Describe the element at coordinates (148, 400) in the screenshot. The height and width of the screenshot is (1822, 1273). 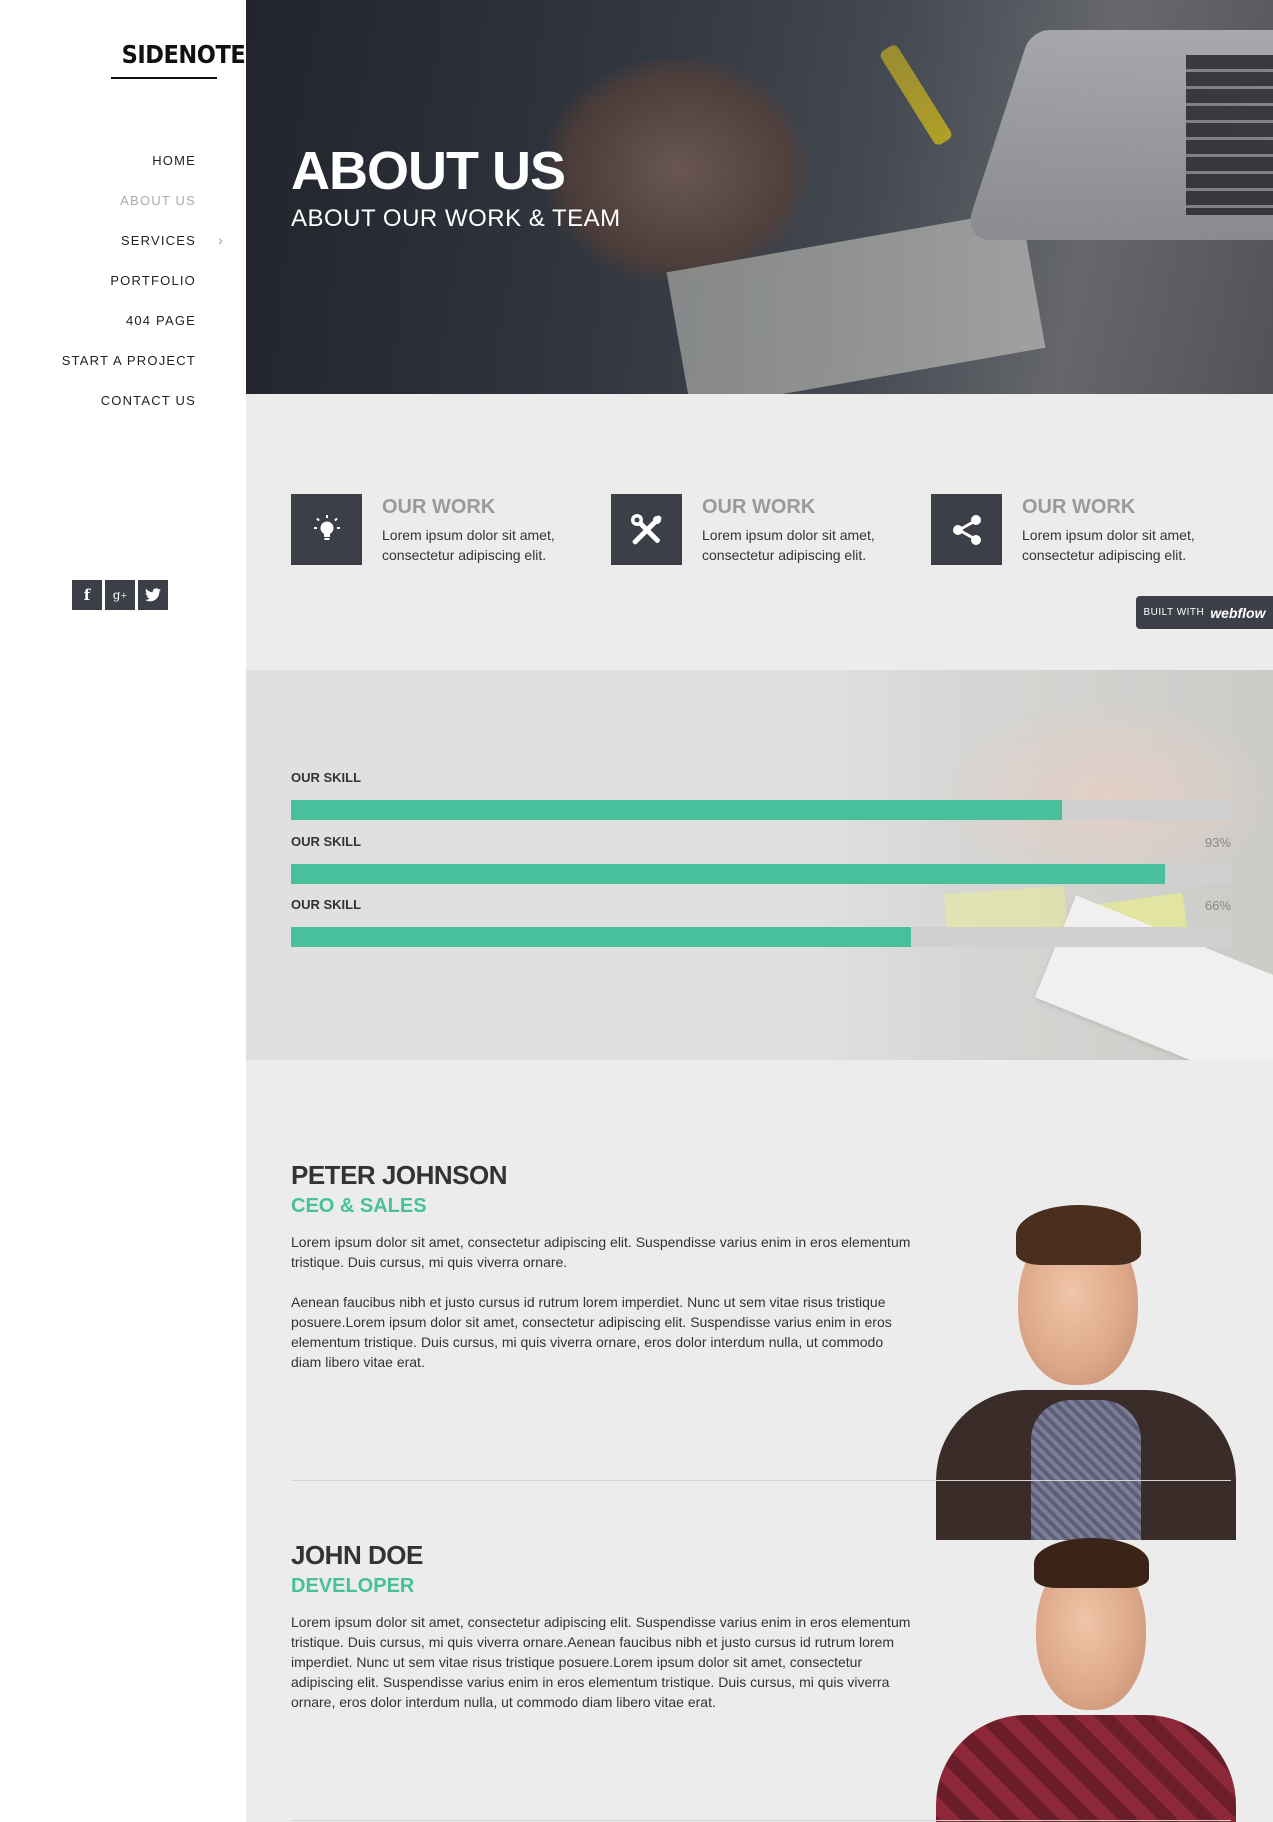
I see `nav-item-label: CONTACT US` at that location.